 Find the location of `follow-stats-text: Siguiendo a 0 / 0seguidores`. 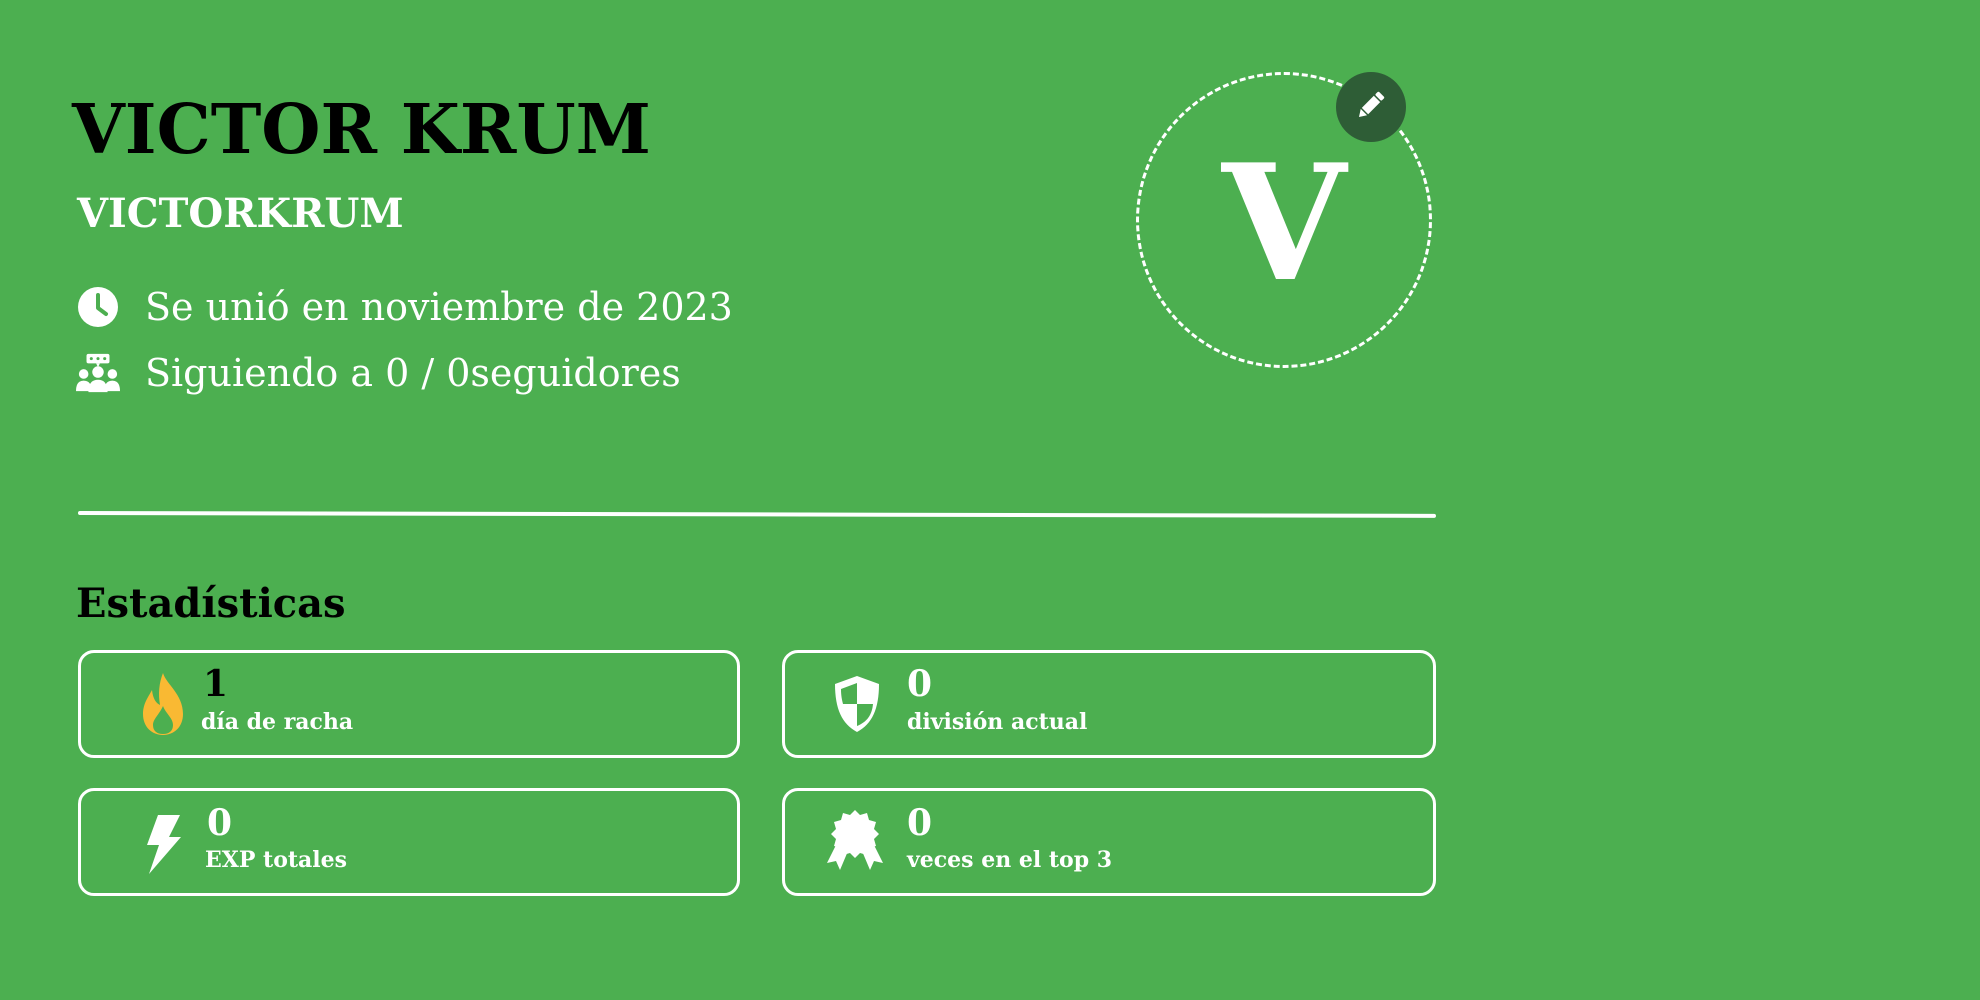

follow-stats-text: Siguiendo a 0 / 0seguidores is located at coordinates (413, 373).